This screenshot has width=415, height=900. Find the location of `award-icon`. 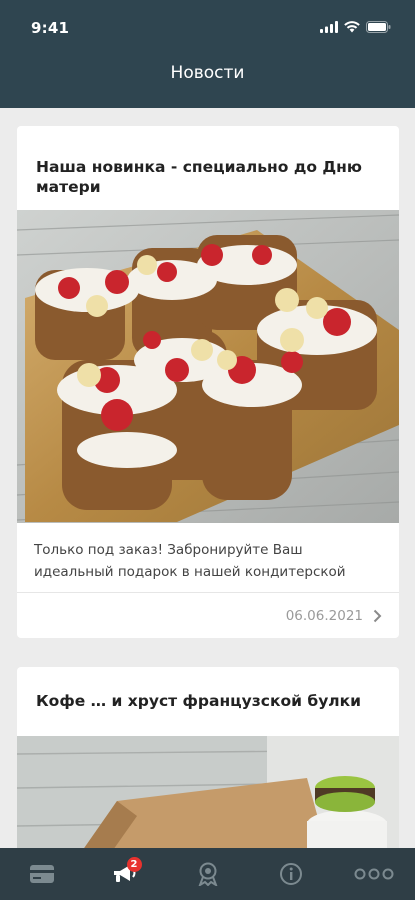

award-icon is located at coordinates (207, 874).